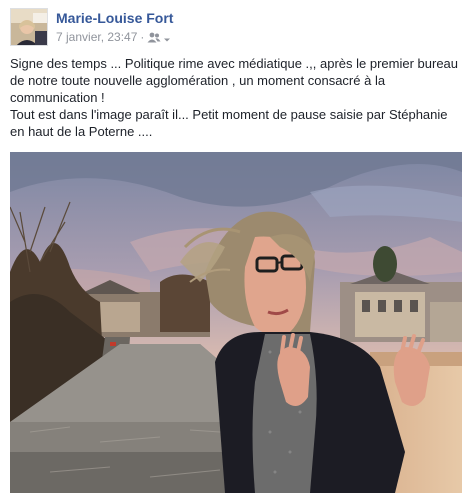 This screenshot has height=500, width=467. I want to click on post-text-line: communication !, so click(57, 97).